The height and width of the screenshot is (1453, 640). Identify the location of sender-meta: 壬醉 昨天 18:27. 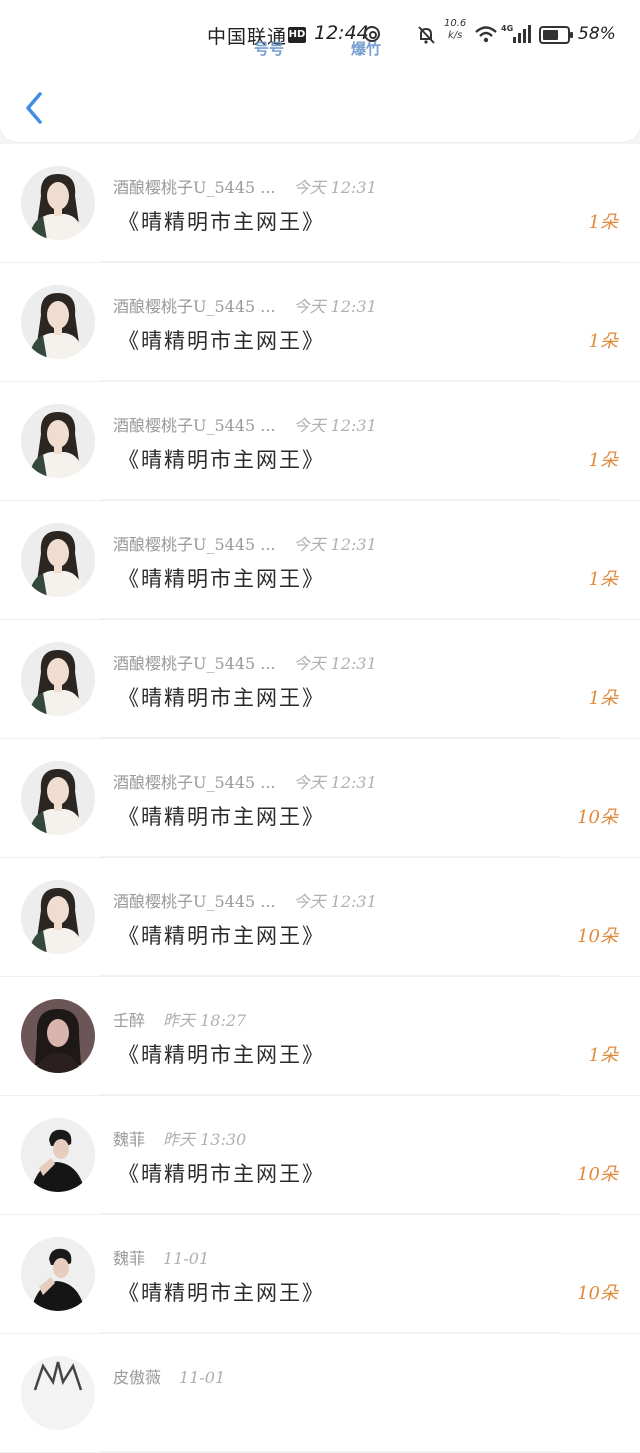
(179, 1019).